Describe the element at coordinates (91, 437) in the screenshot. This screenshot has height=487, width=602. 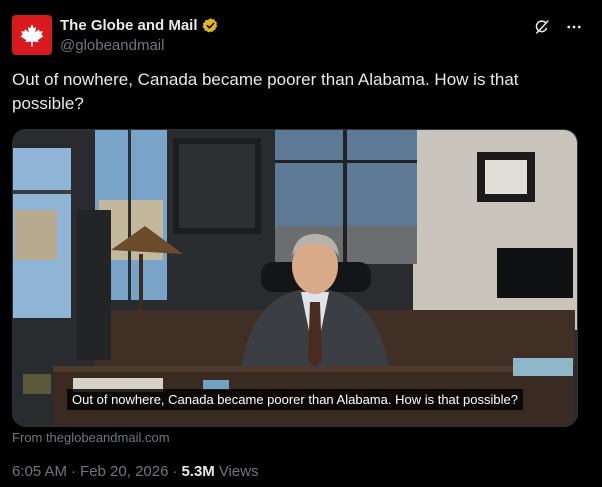
I see `media-source-link: From theglobeandmail.com` at that location.